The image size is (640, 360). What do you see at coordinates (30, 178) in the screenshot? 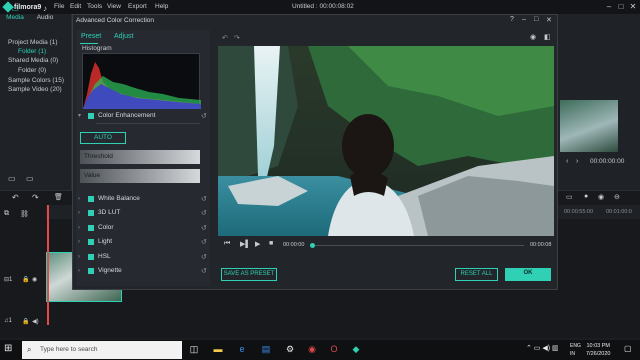
I see `folder-open-icon: ▭` at bounding box center [30, 178].